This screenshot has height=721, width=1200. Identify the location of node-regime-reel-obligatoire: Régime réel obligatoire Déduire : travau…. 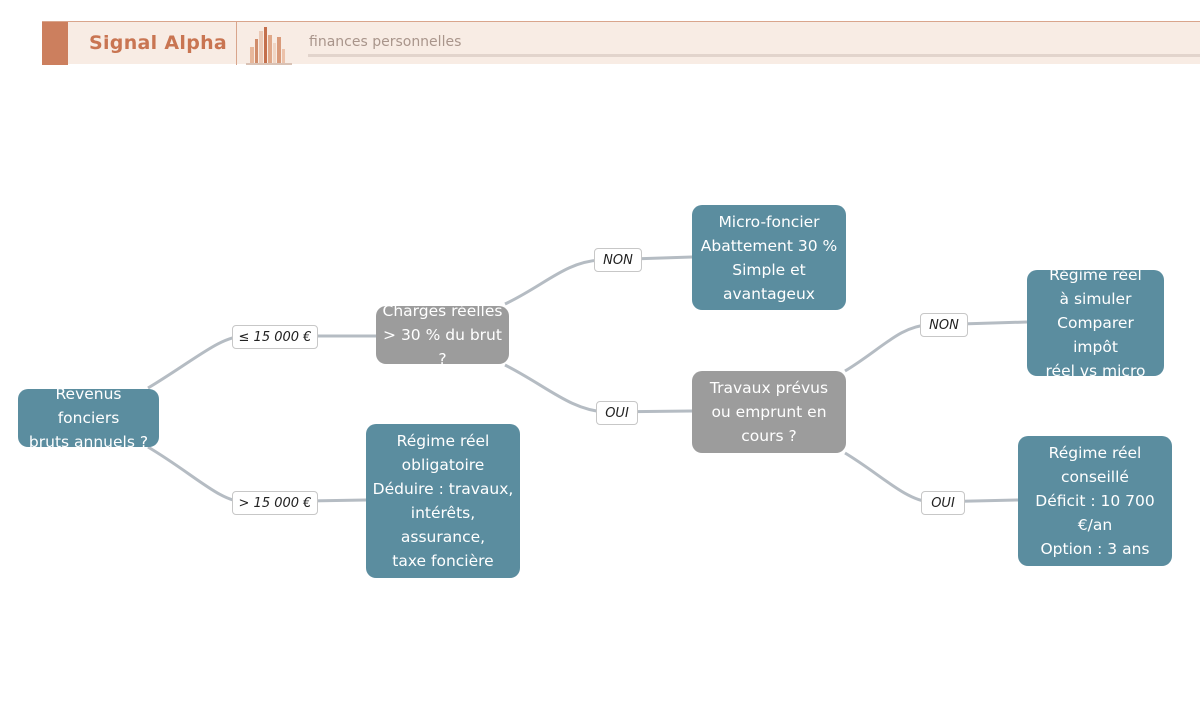
(443, 501).